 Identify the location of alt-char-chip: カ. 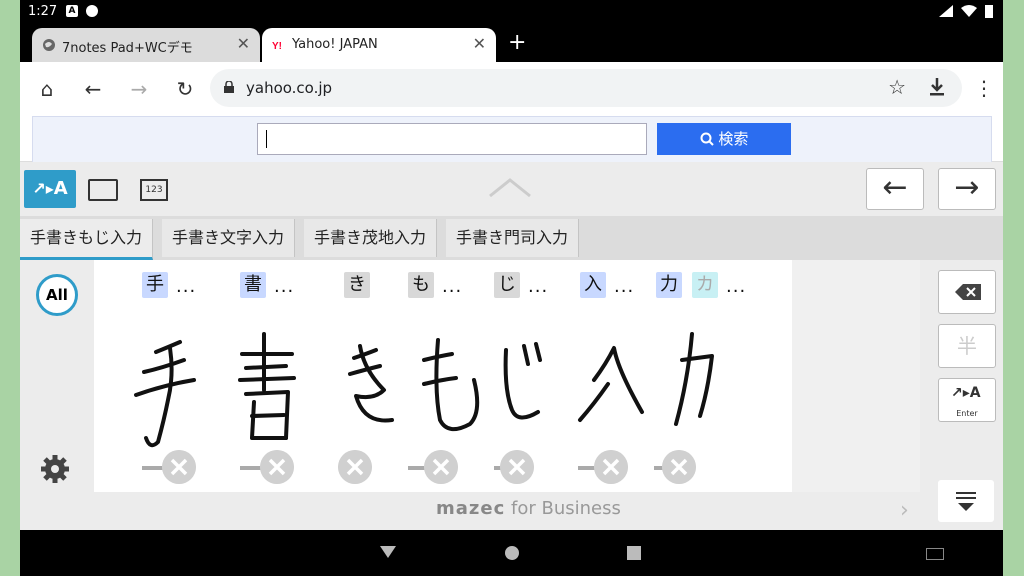
(705, 285).